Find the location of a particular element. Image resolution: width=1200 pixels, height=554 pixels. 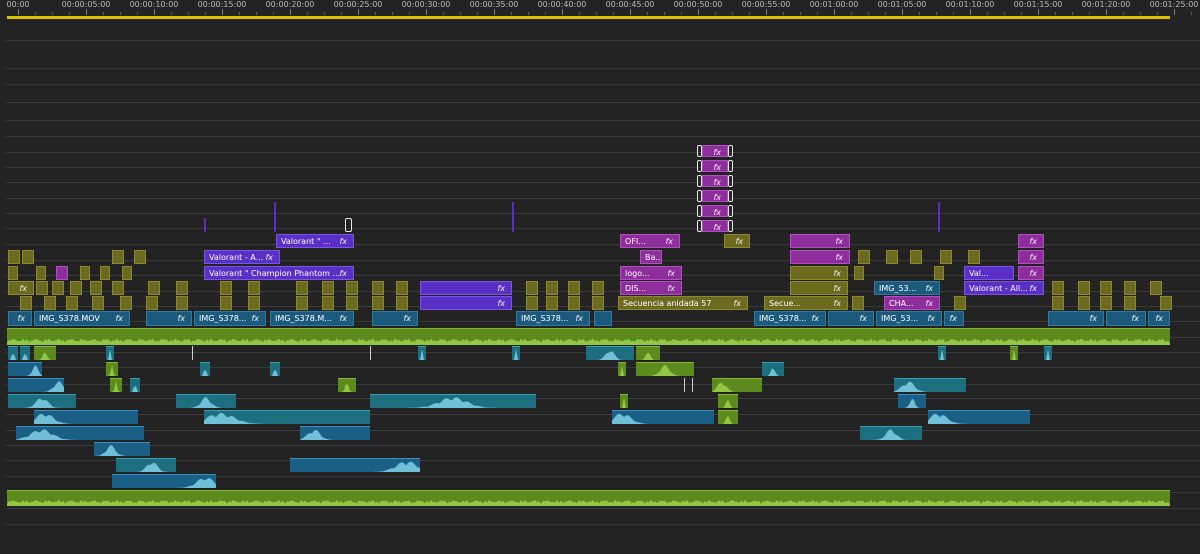

timeline-clip: DIS... fx is located at coordinates (651, 288).